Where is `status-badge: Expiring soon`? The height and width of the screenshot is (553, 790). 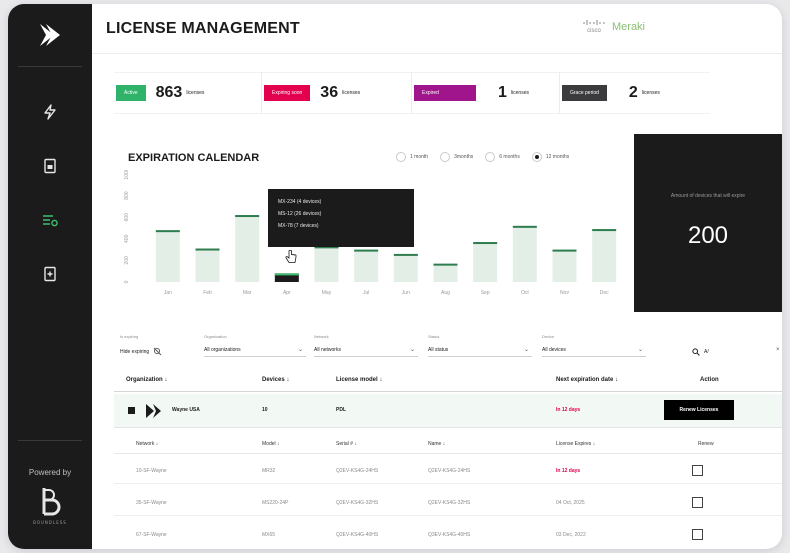 status-badge: Expiring soon is located at coordinates (287, 93).